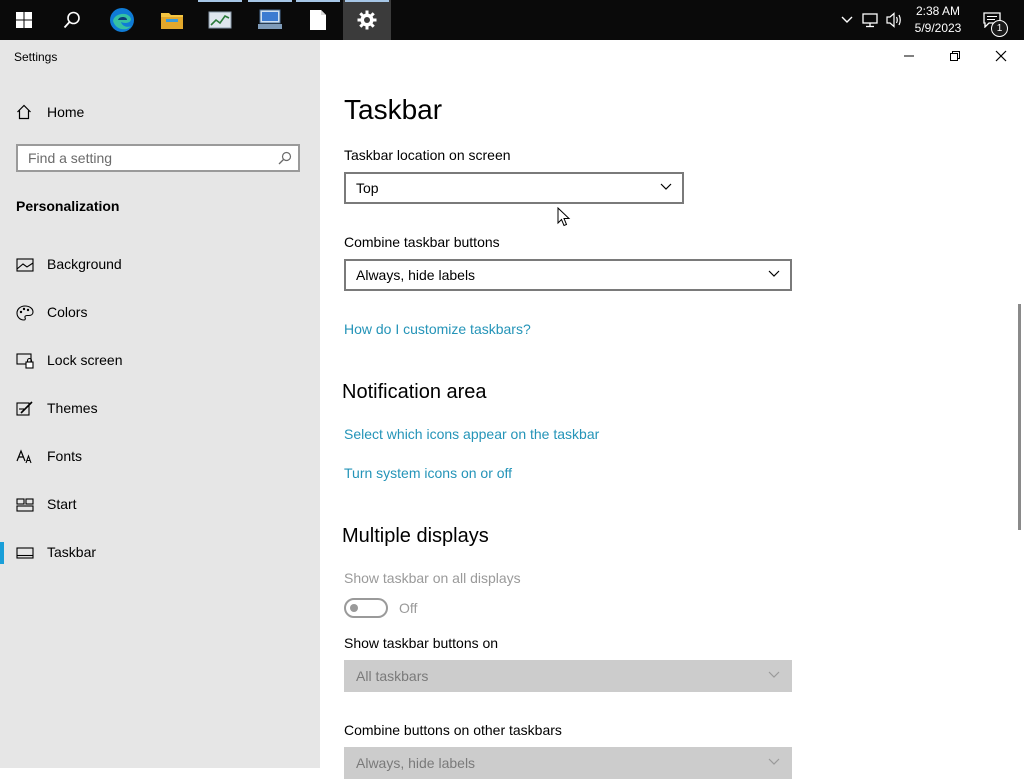 The width and height of the screenshot is (1024, 779). I want to click on sidebar-item-colors: Colors, so click(160, 313).